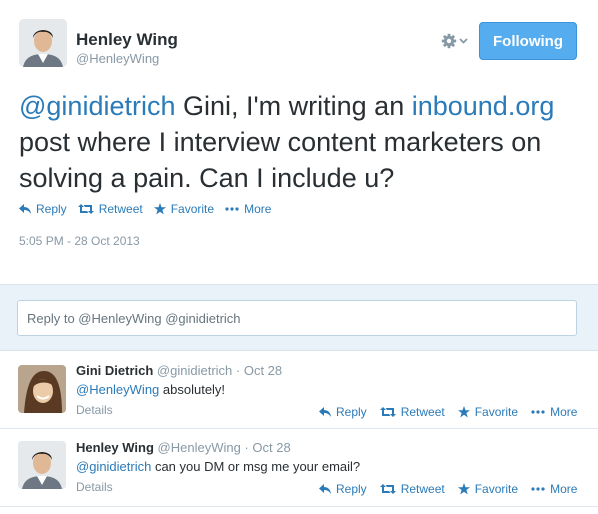  Describe the element at coordinates (117, 389) in the screenshot. I see `reply-mention-link: @HenleyWing` at that location.